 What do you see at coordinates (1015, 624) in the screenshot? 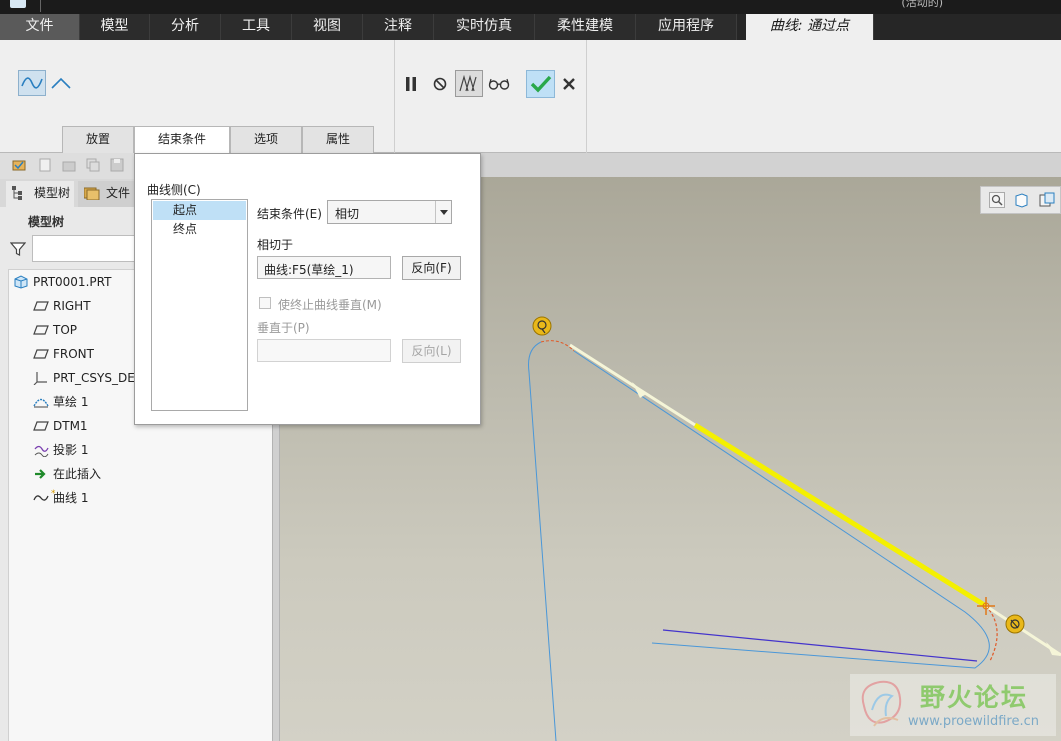
I see `end-drag-handle-icon` at bounding box center [1015, 624].